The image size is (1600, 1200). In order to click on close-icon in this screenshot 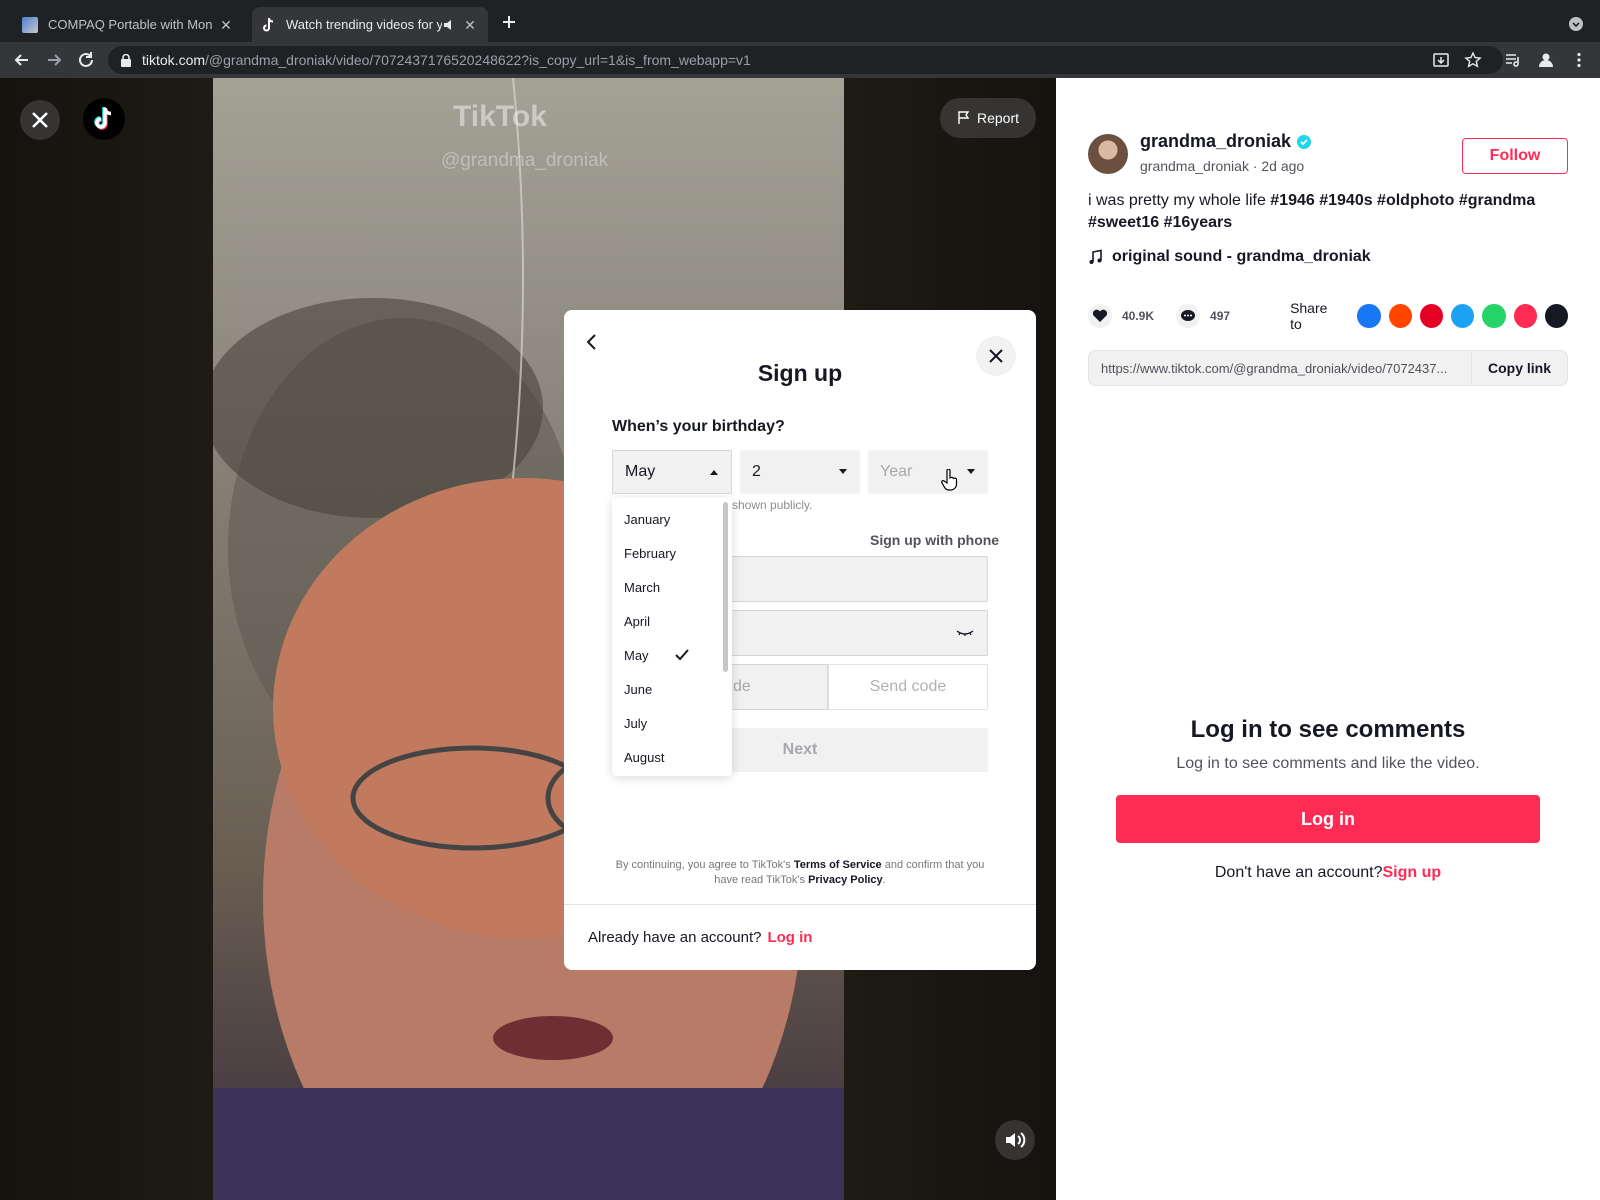, I will do `click(40, 120)`.